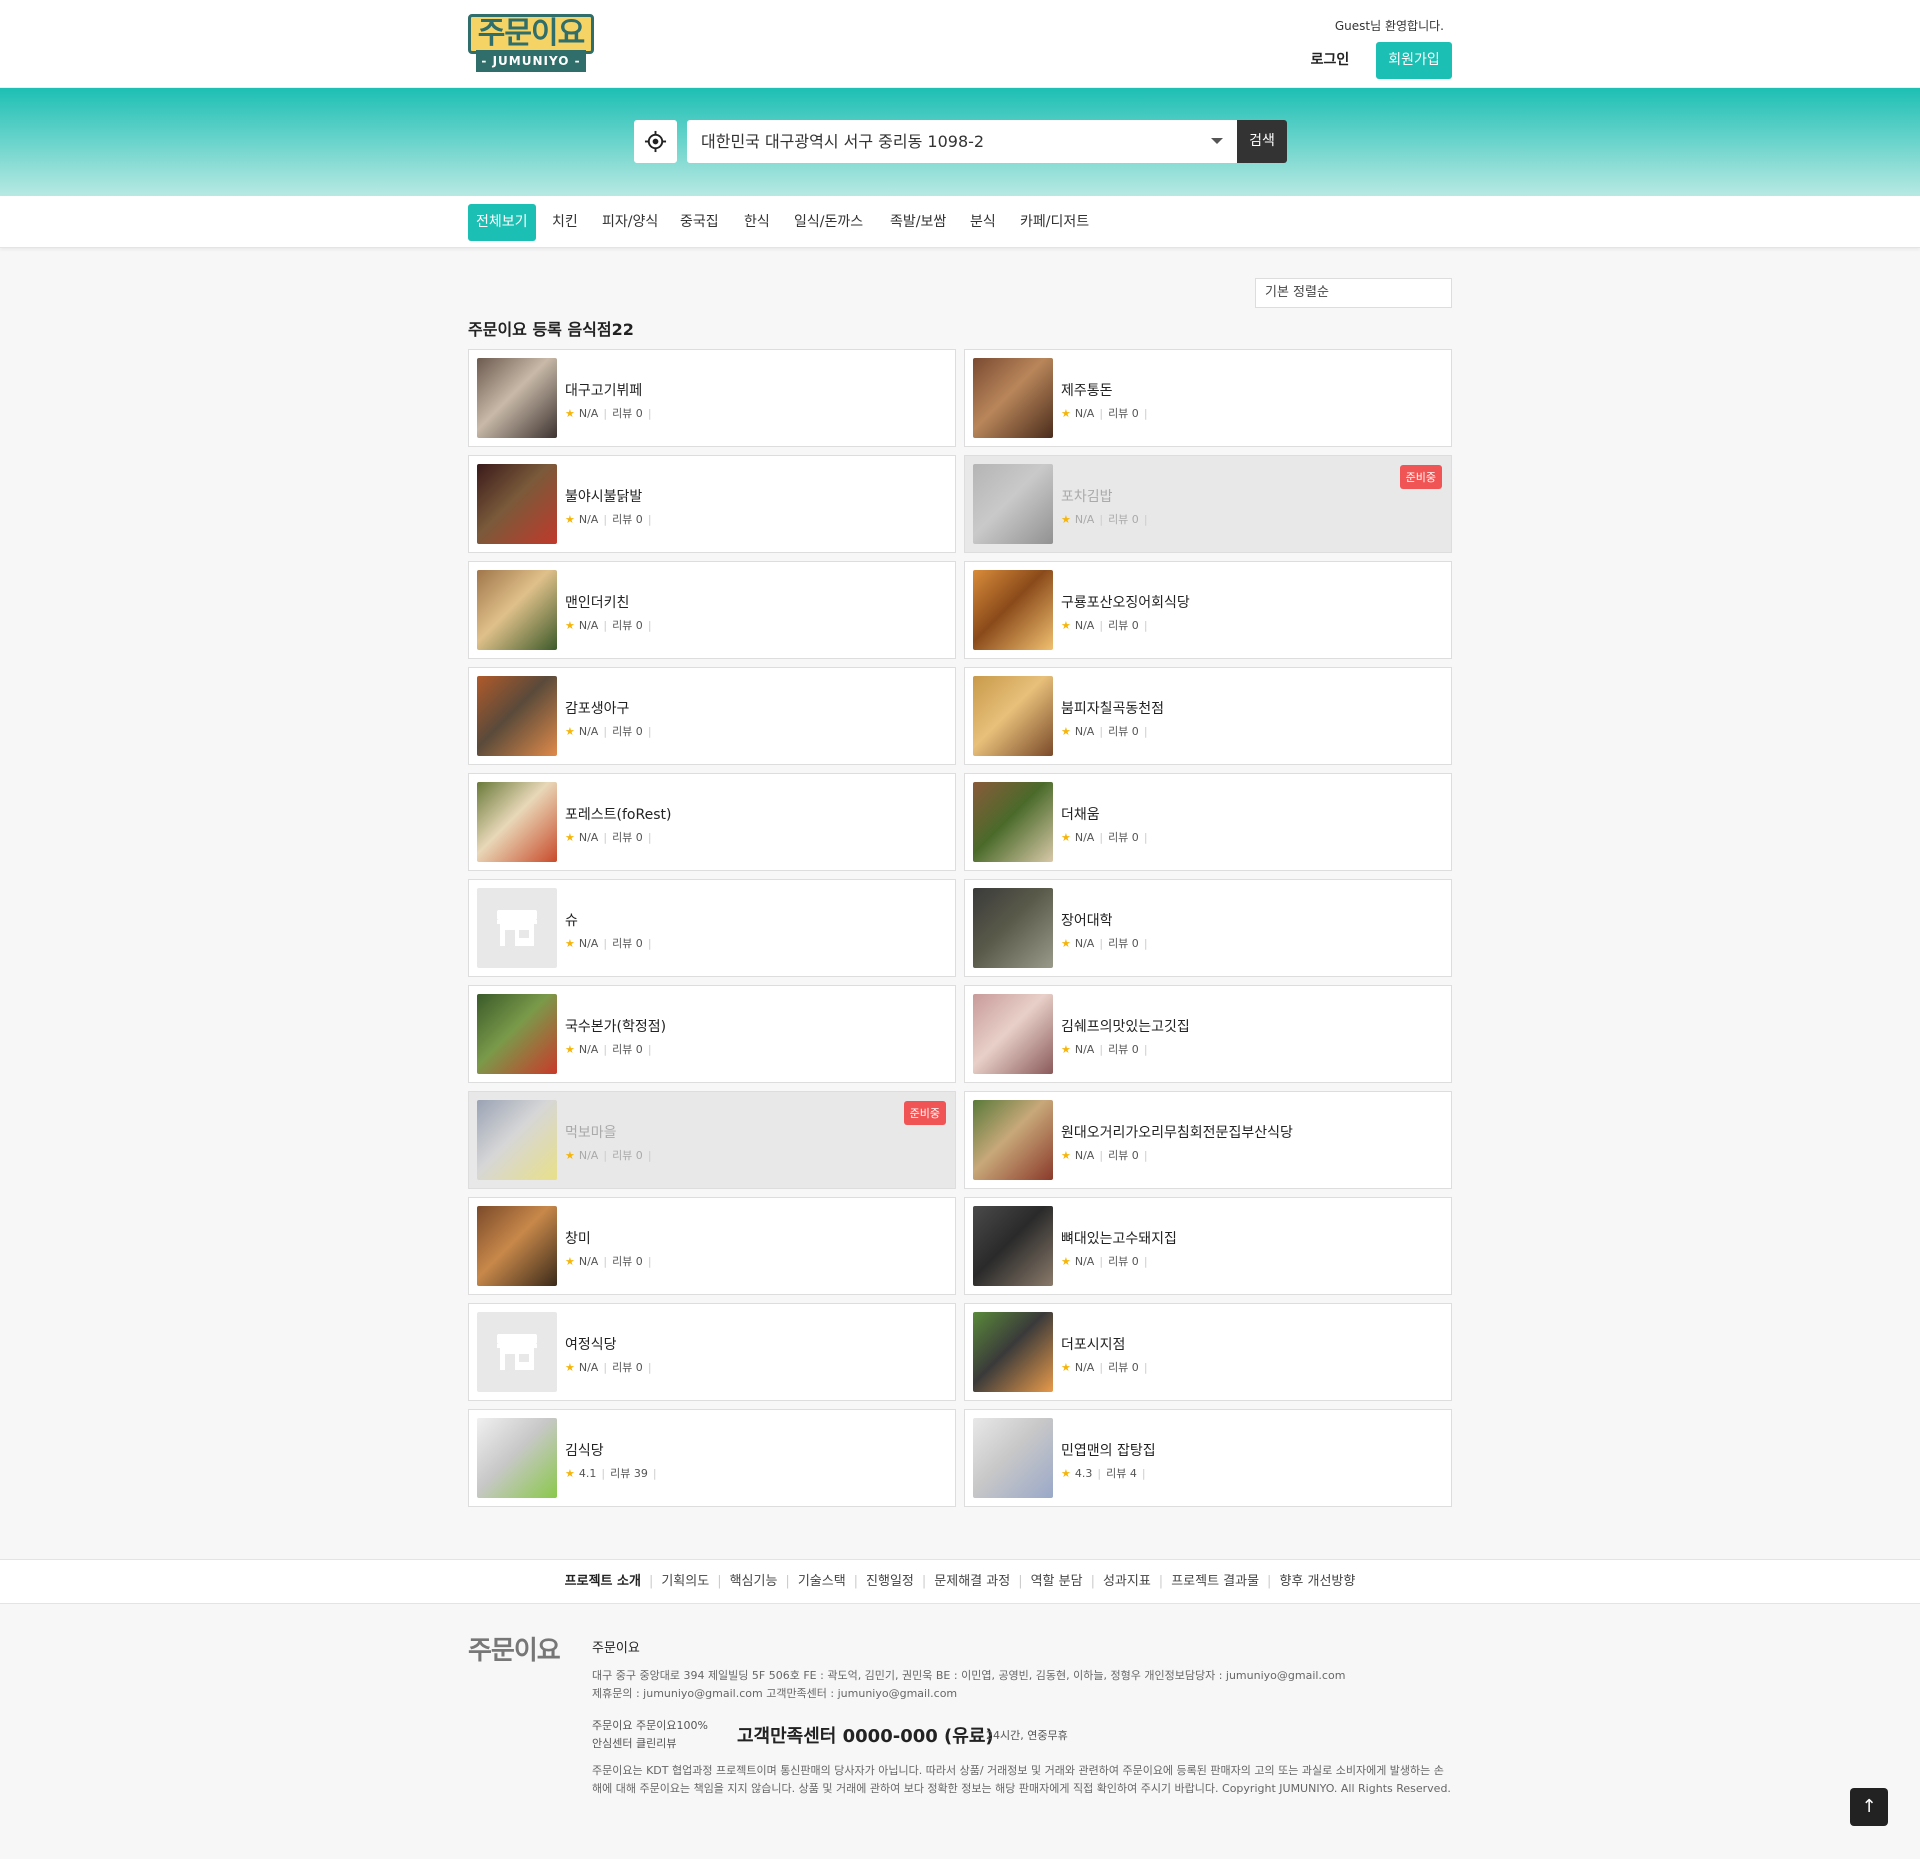 The width and height of the screenshot is (1920, 1859). I want to click on restaurant-card: 뼈대있는고수돼지집 ★ N/A | 리뷰 0 |, so click(1208, 1246).